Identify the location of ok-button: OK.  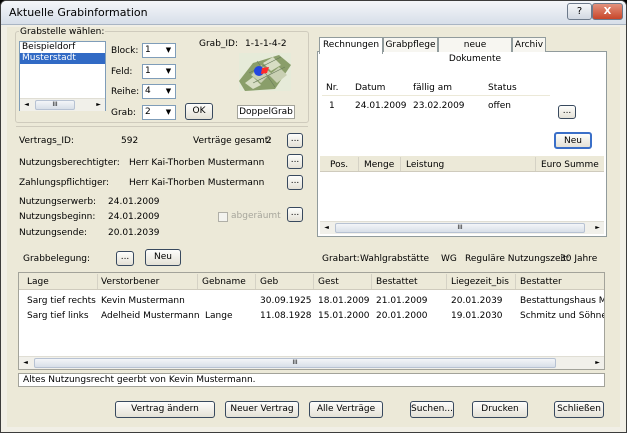
(199, 111).